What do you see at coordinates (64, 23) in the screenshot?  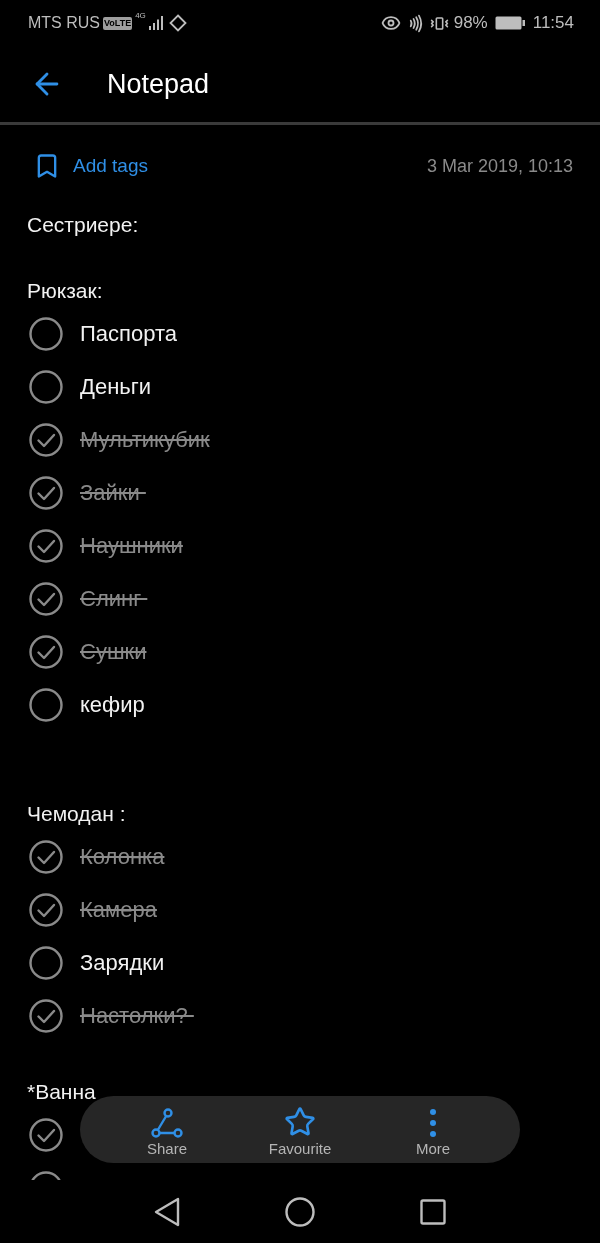 I see `carrier-name: MTS RUS` at bounding box center [64, 23].